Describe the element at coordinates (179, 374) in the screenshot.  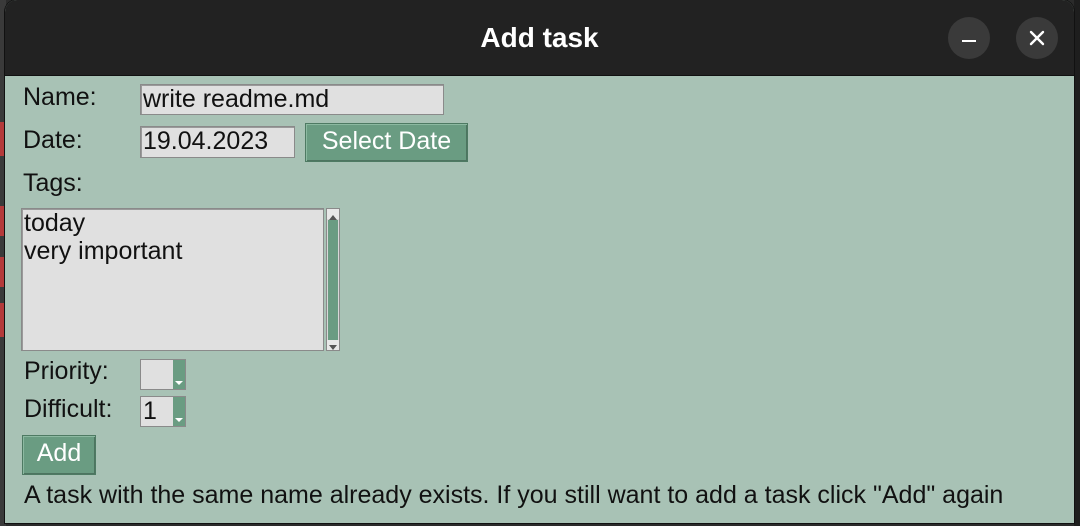
I see `priority-dropdown-button` at that location.